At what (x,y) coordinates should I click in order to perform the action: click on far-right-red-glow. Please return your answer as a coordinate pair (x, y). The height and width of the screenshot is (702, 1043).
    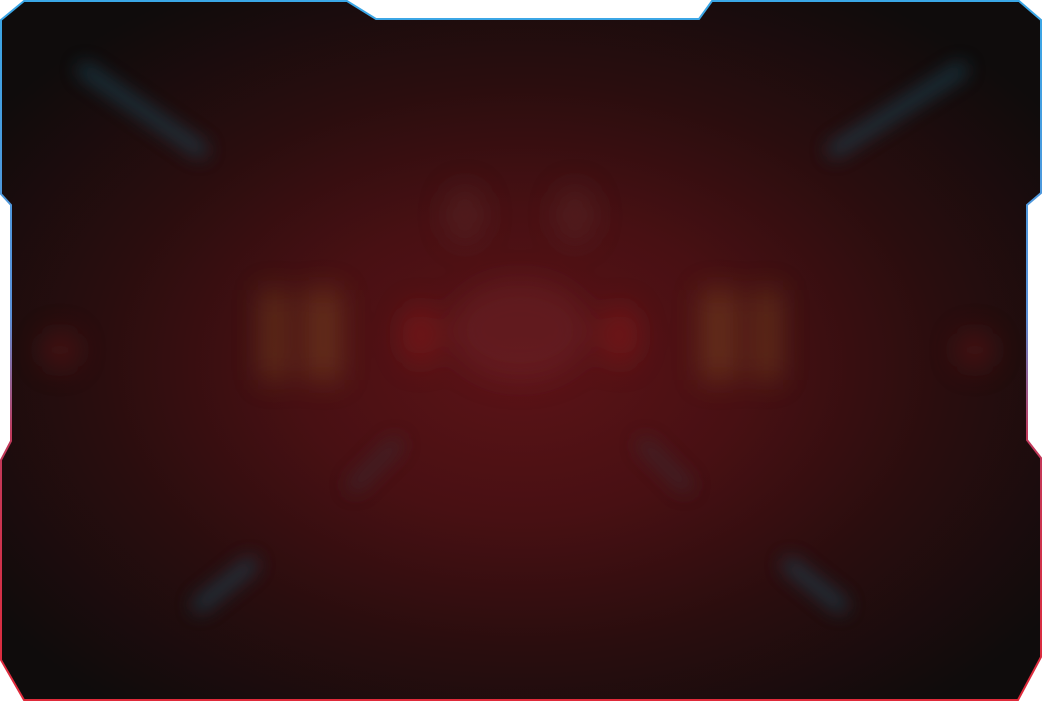
    Looking at the image, I should click on (975, 350).